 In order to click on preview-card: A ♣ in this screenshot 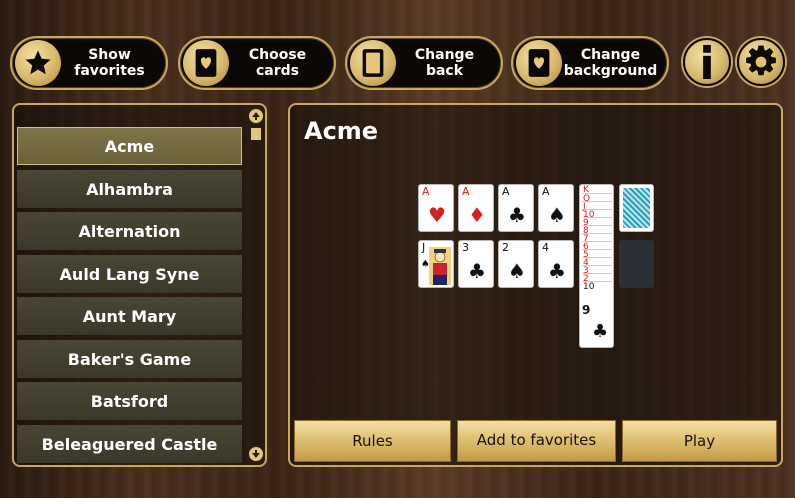, I will do `click(516, 208)`.